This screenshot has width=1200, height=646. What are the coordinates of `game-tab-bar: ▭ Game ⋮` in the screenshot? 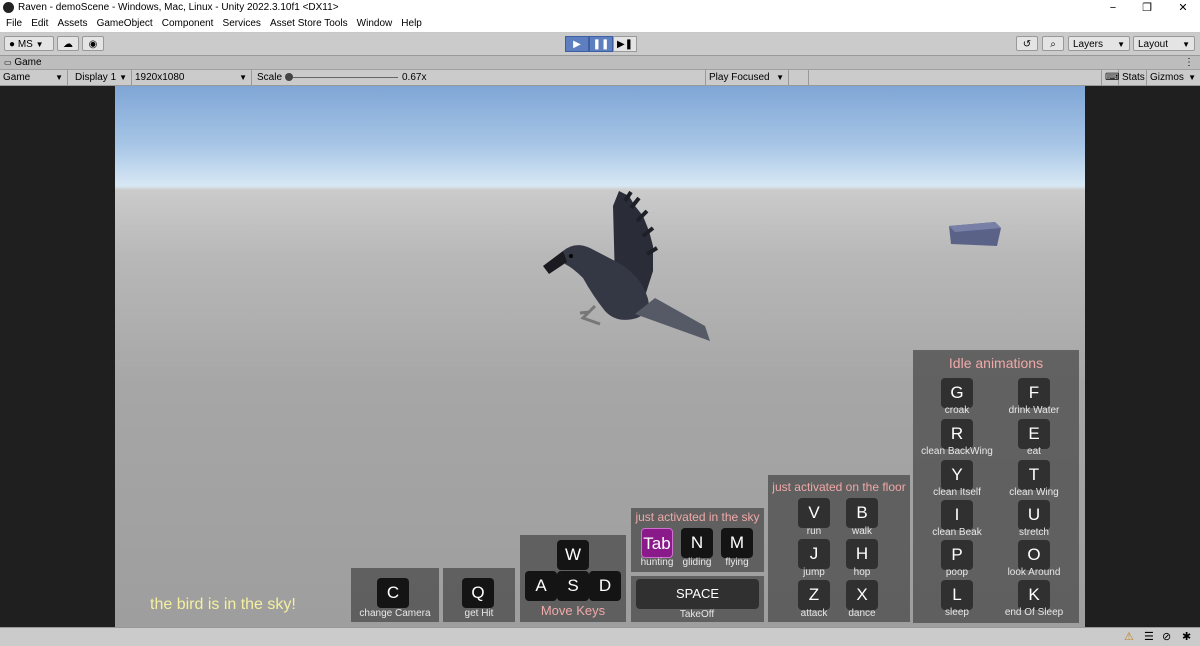 It's located at (600, 63).